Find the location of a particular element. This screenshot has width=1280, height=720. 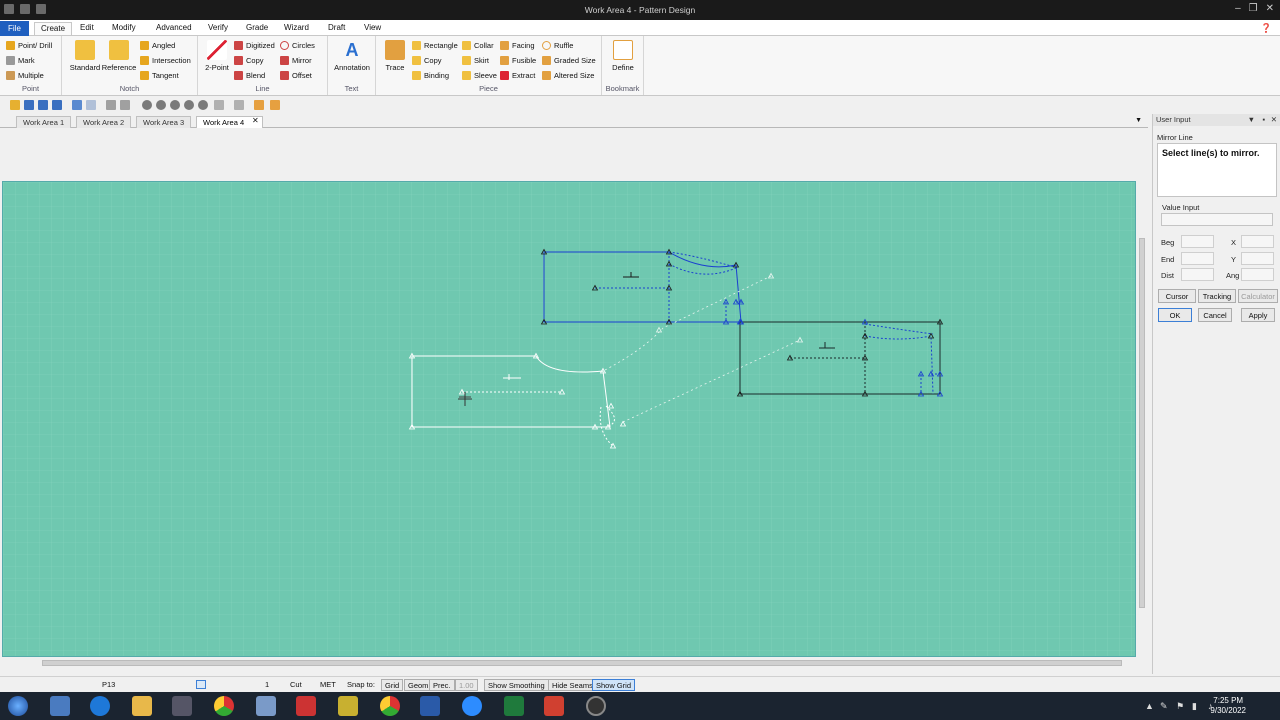

print-preview-icon is located at coordinates (125, 105).